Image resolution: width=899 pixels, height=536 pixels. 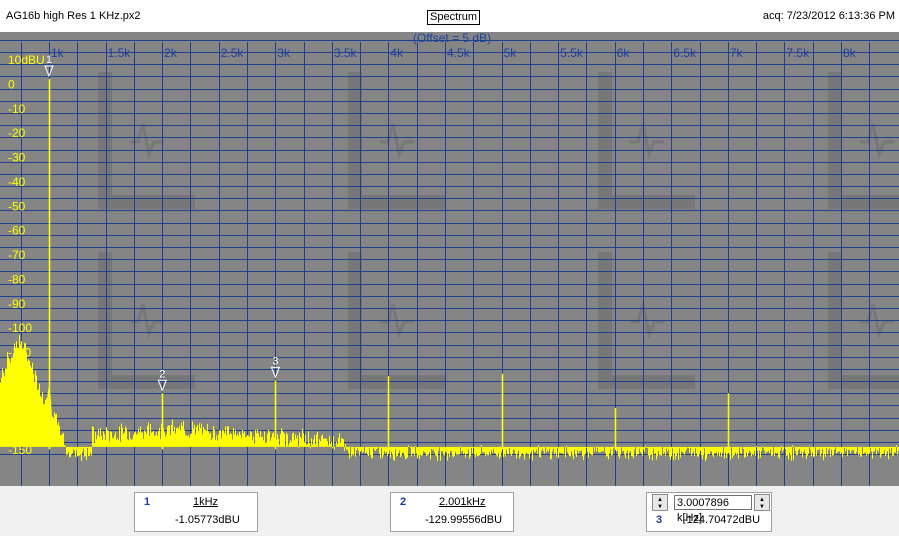 I want to click on cursor-index: 2, so click(x=403, y=502).